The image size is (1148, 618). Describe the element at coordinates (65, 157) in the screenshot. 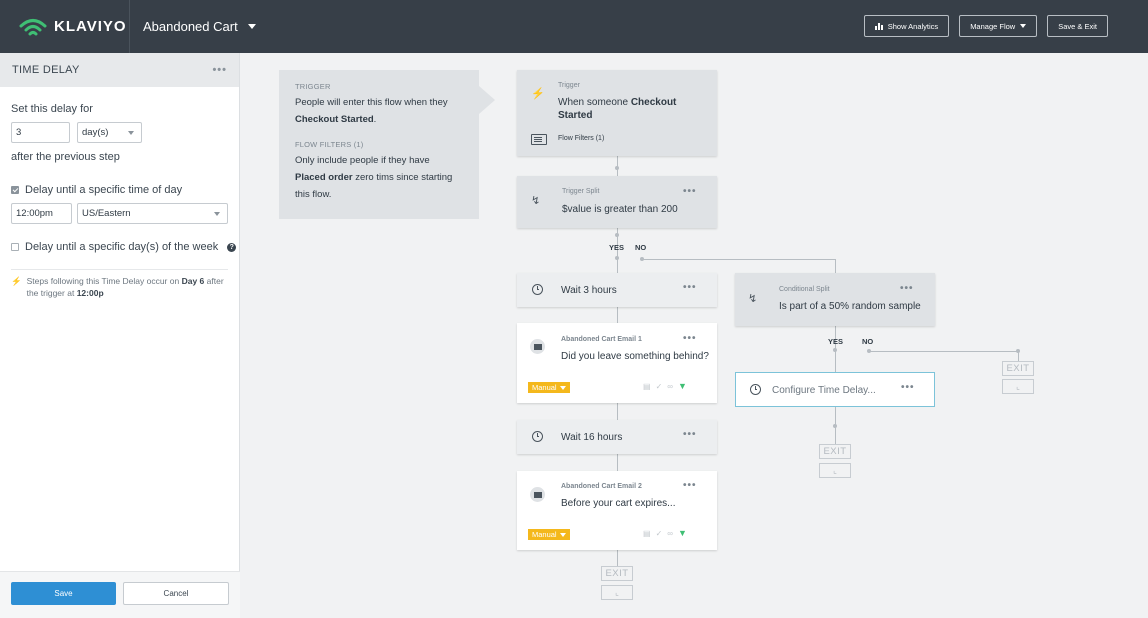

I see `after-previous-step-label: after the previous step` at that location.